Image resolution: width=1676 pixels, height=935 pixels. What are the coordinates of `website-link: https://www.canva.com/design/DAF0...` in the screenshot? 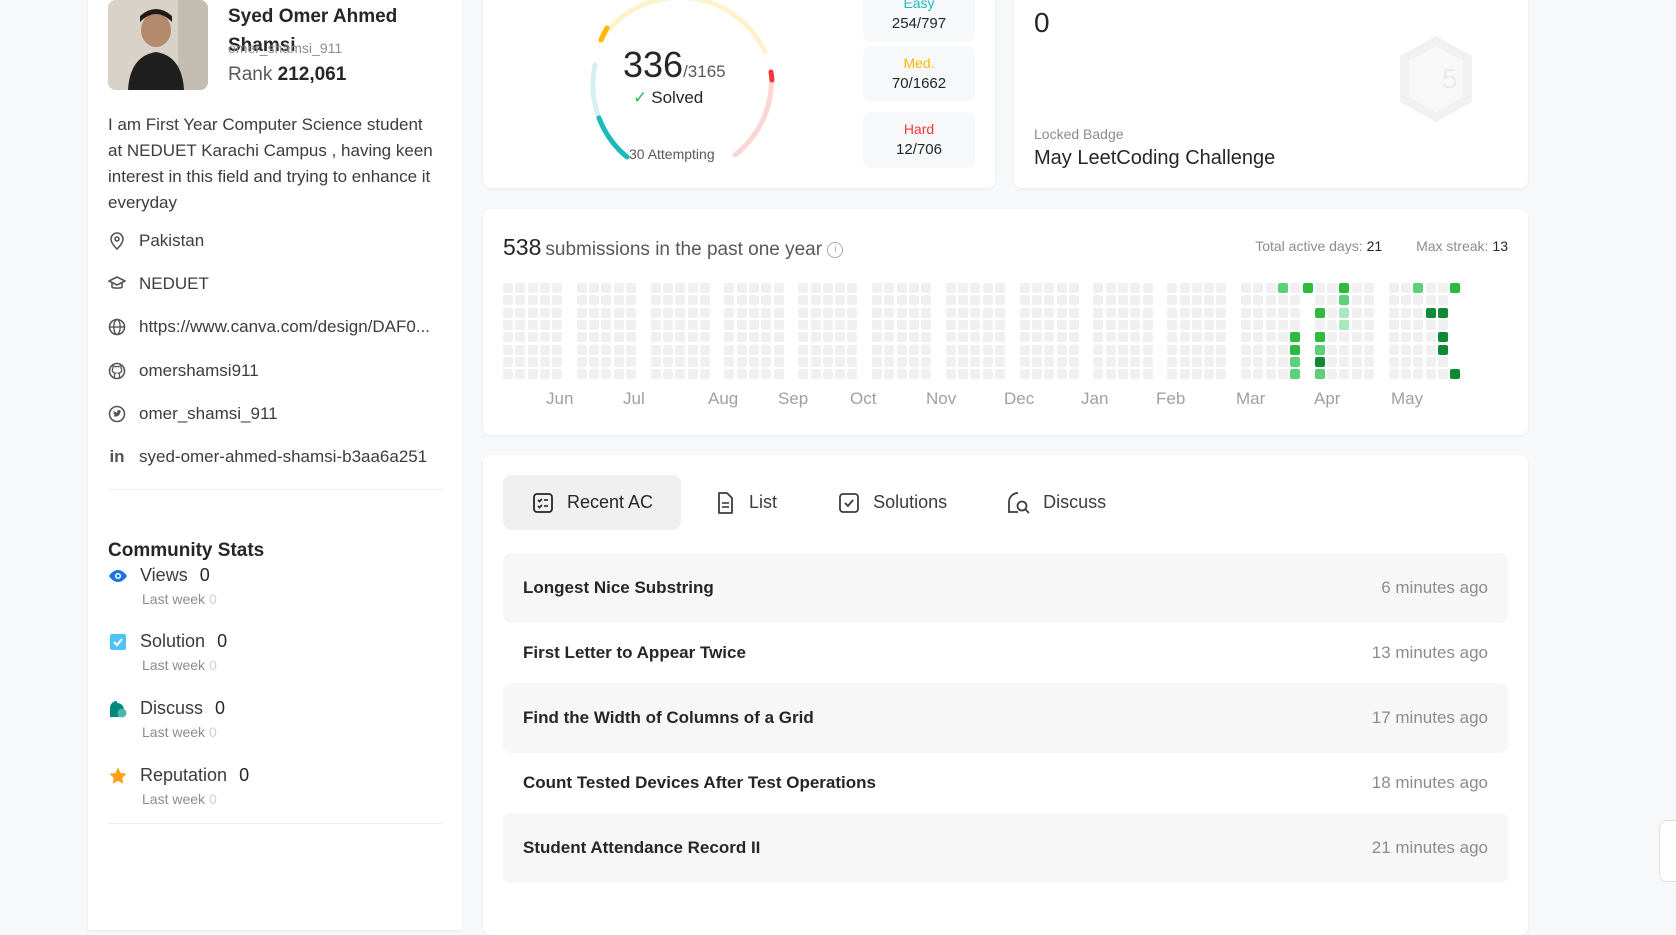 It's located at (284, 327).